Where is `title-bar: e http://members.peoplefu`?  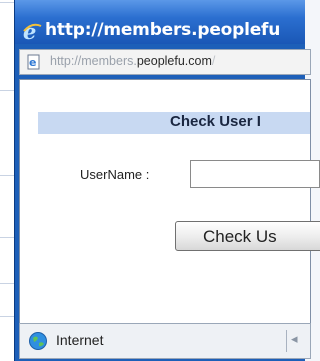
title-bar: e http://members.peoplefu is located at coordinates (160, 22).